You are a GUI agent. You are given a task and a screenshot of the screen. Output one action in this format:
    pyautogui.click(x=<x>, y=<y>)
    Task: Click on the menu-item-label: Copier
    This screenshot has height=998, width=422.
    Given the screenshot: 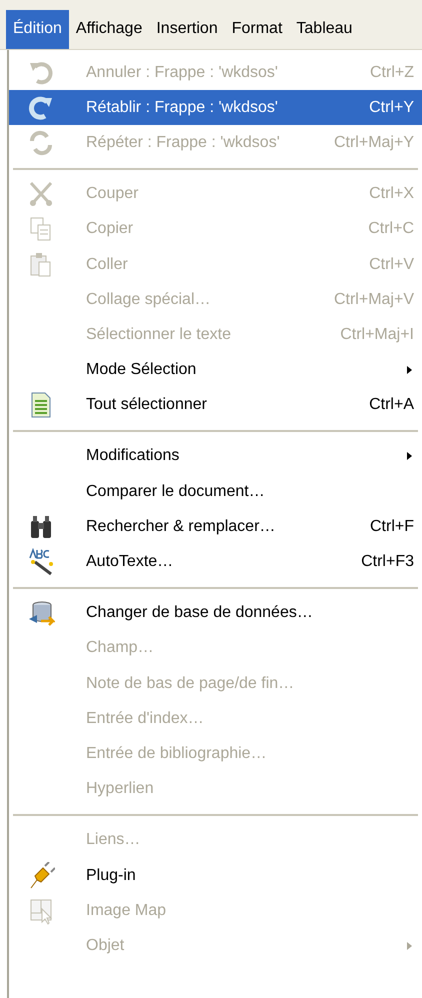 What is the action you would take?
    pyautogui.click(x=110, y=229)
    